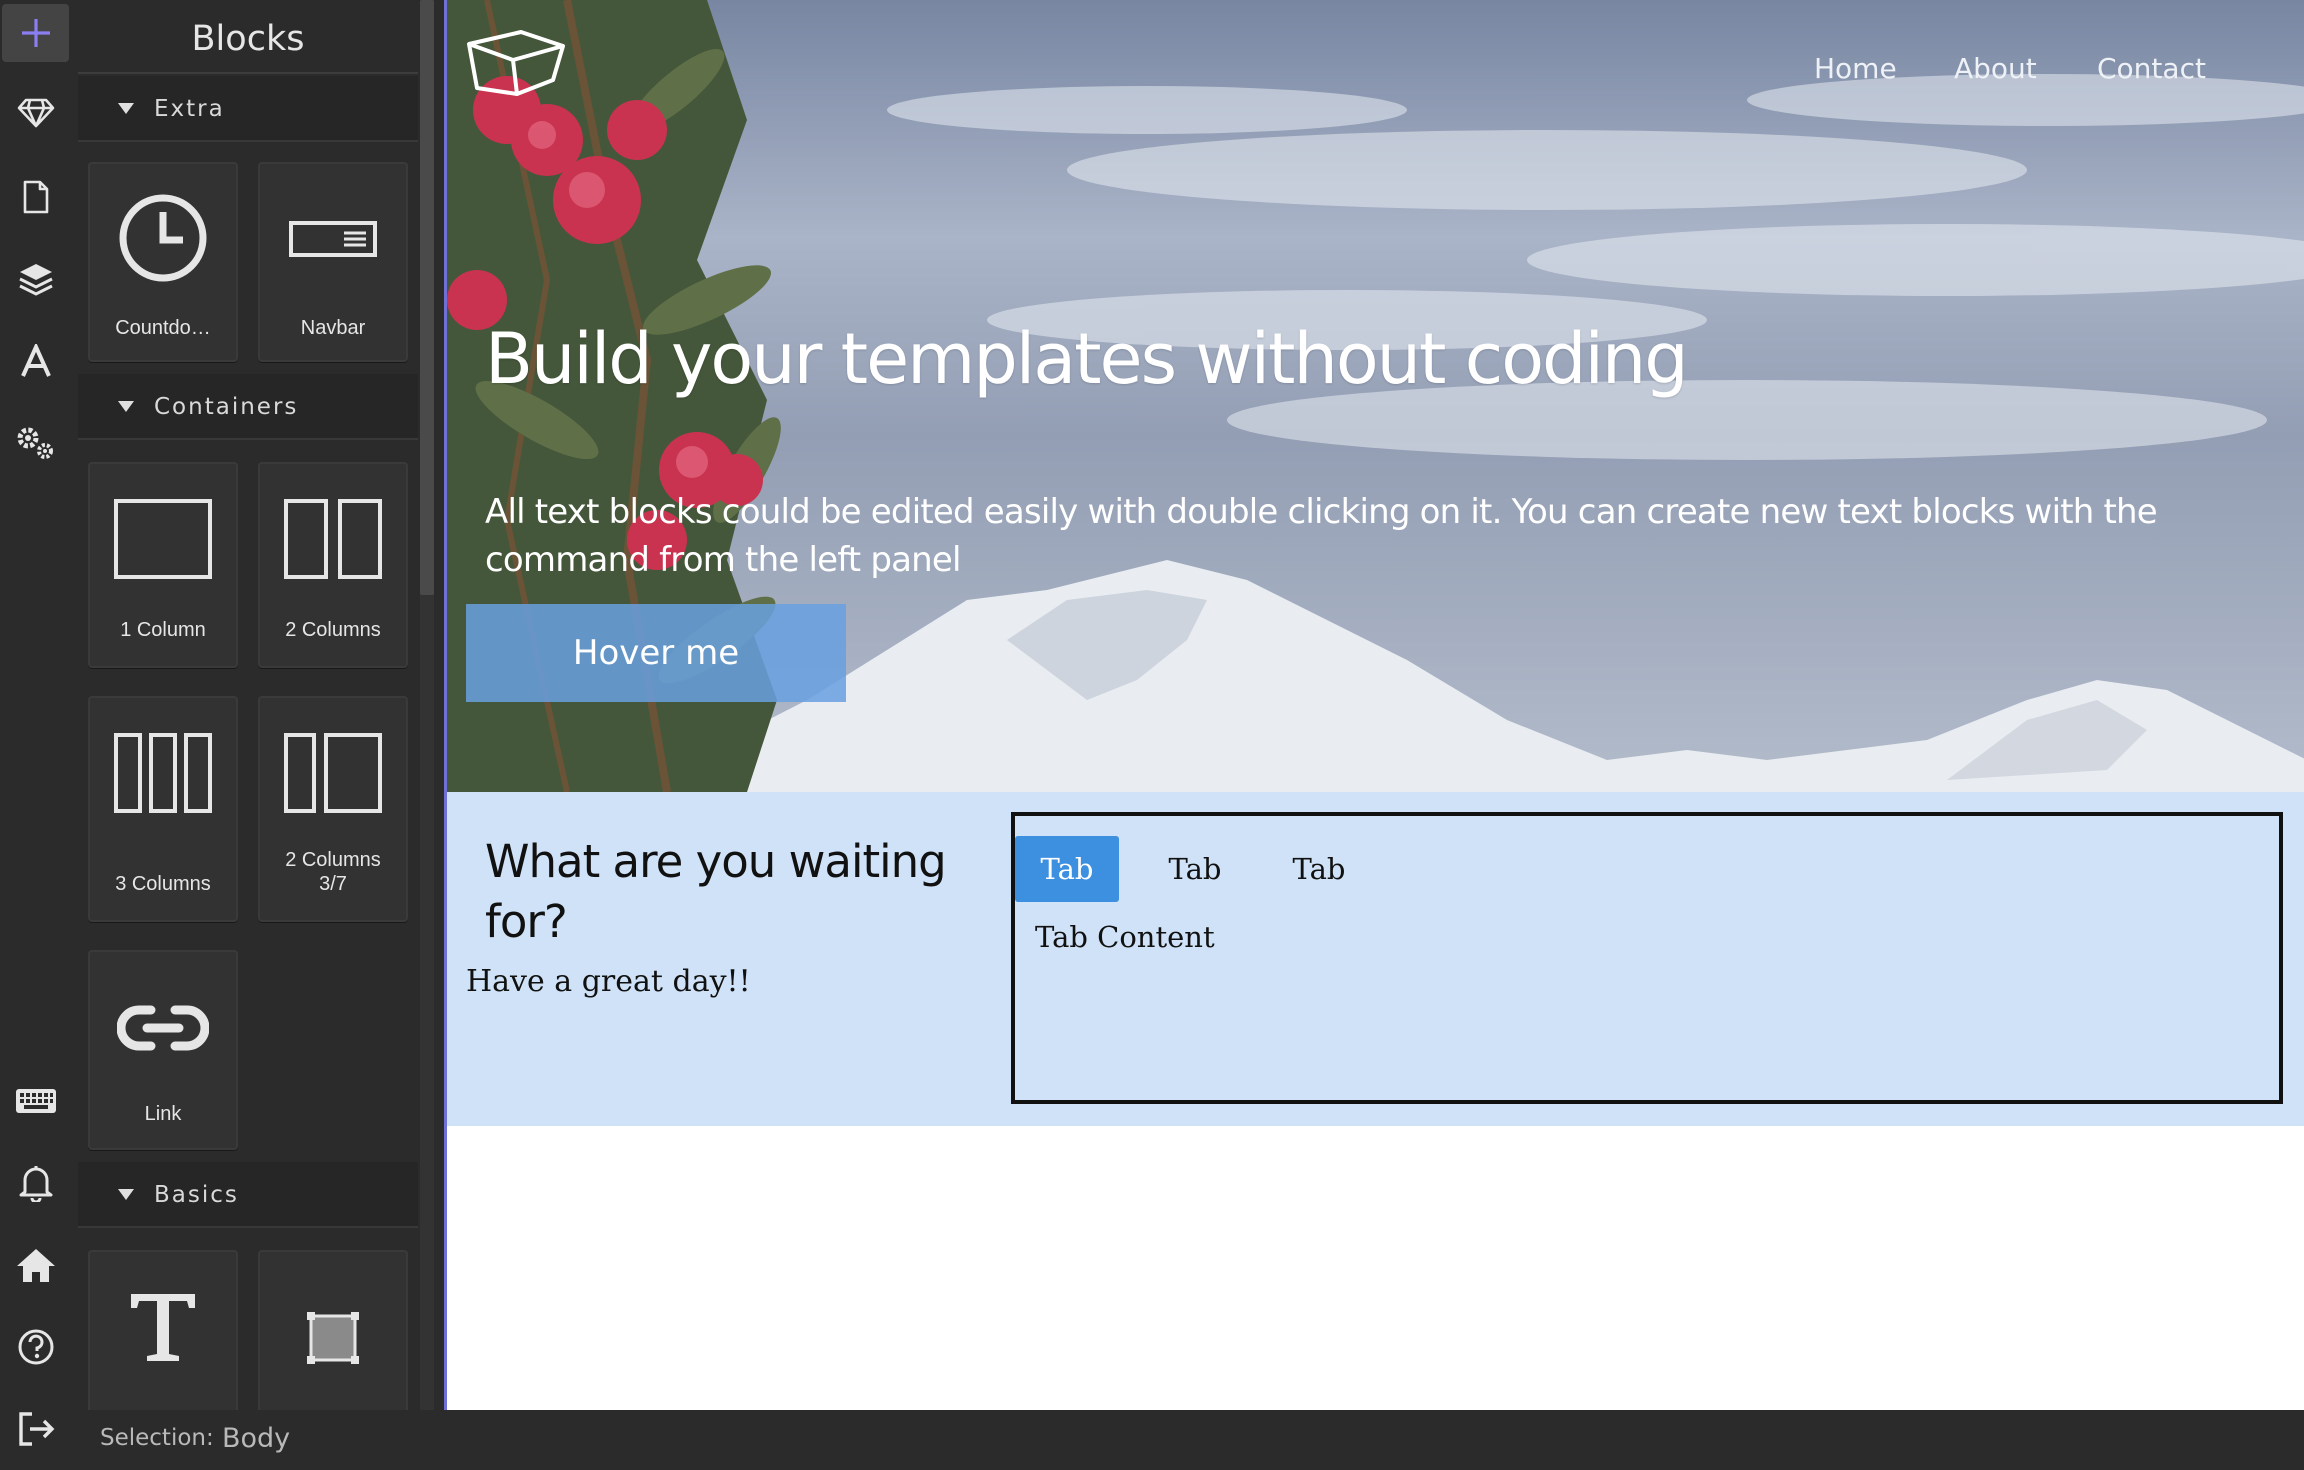 The image size is (2304, 1470). Describe the element at coordinates (226, 407) in the screenshot. I see `category-label: Containers` at that location.